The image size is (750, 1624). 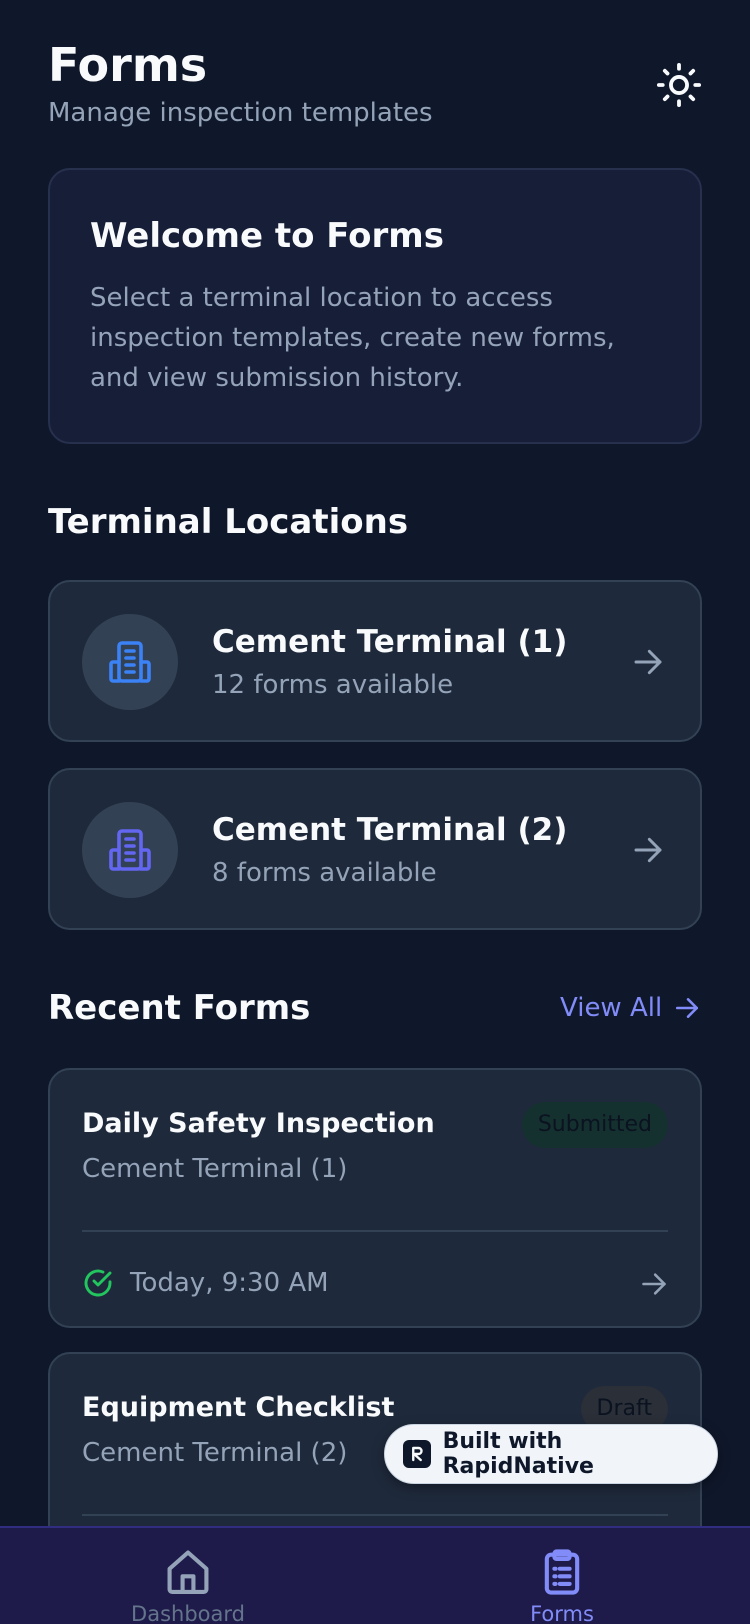 What do you see at coordinates (562, 1613) in the screenshot?
I see `tab-label: Forms` at bounding box center [562, 1613].